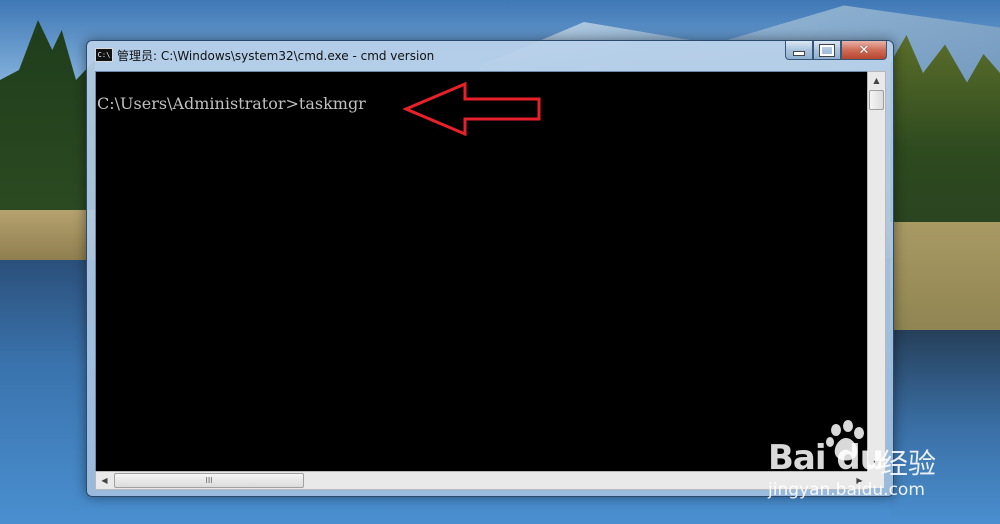 The height and width of the screenshot is (524, 1000). I want to click on wallpaper-meadow-left, so click(47, 235).